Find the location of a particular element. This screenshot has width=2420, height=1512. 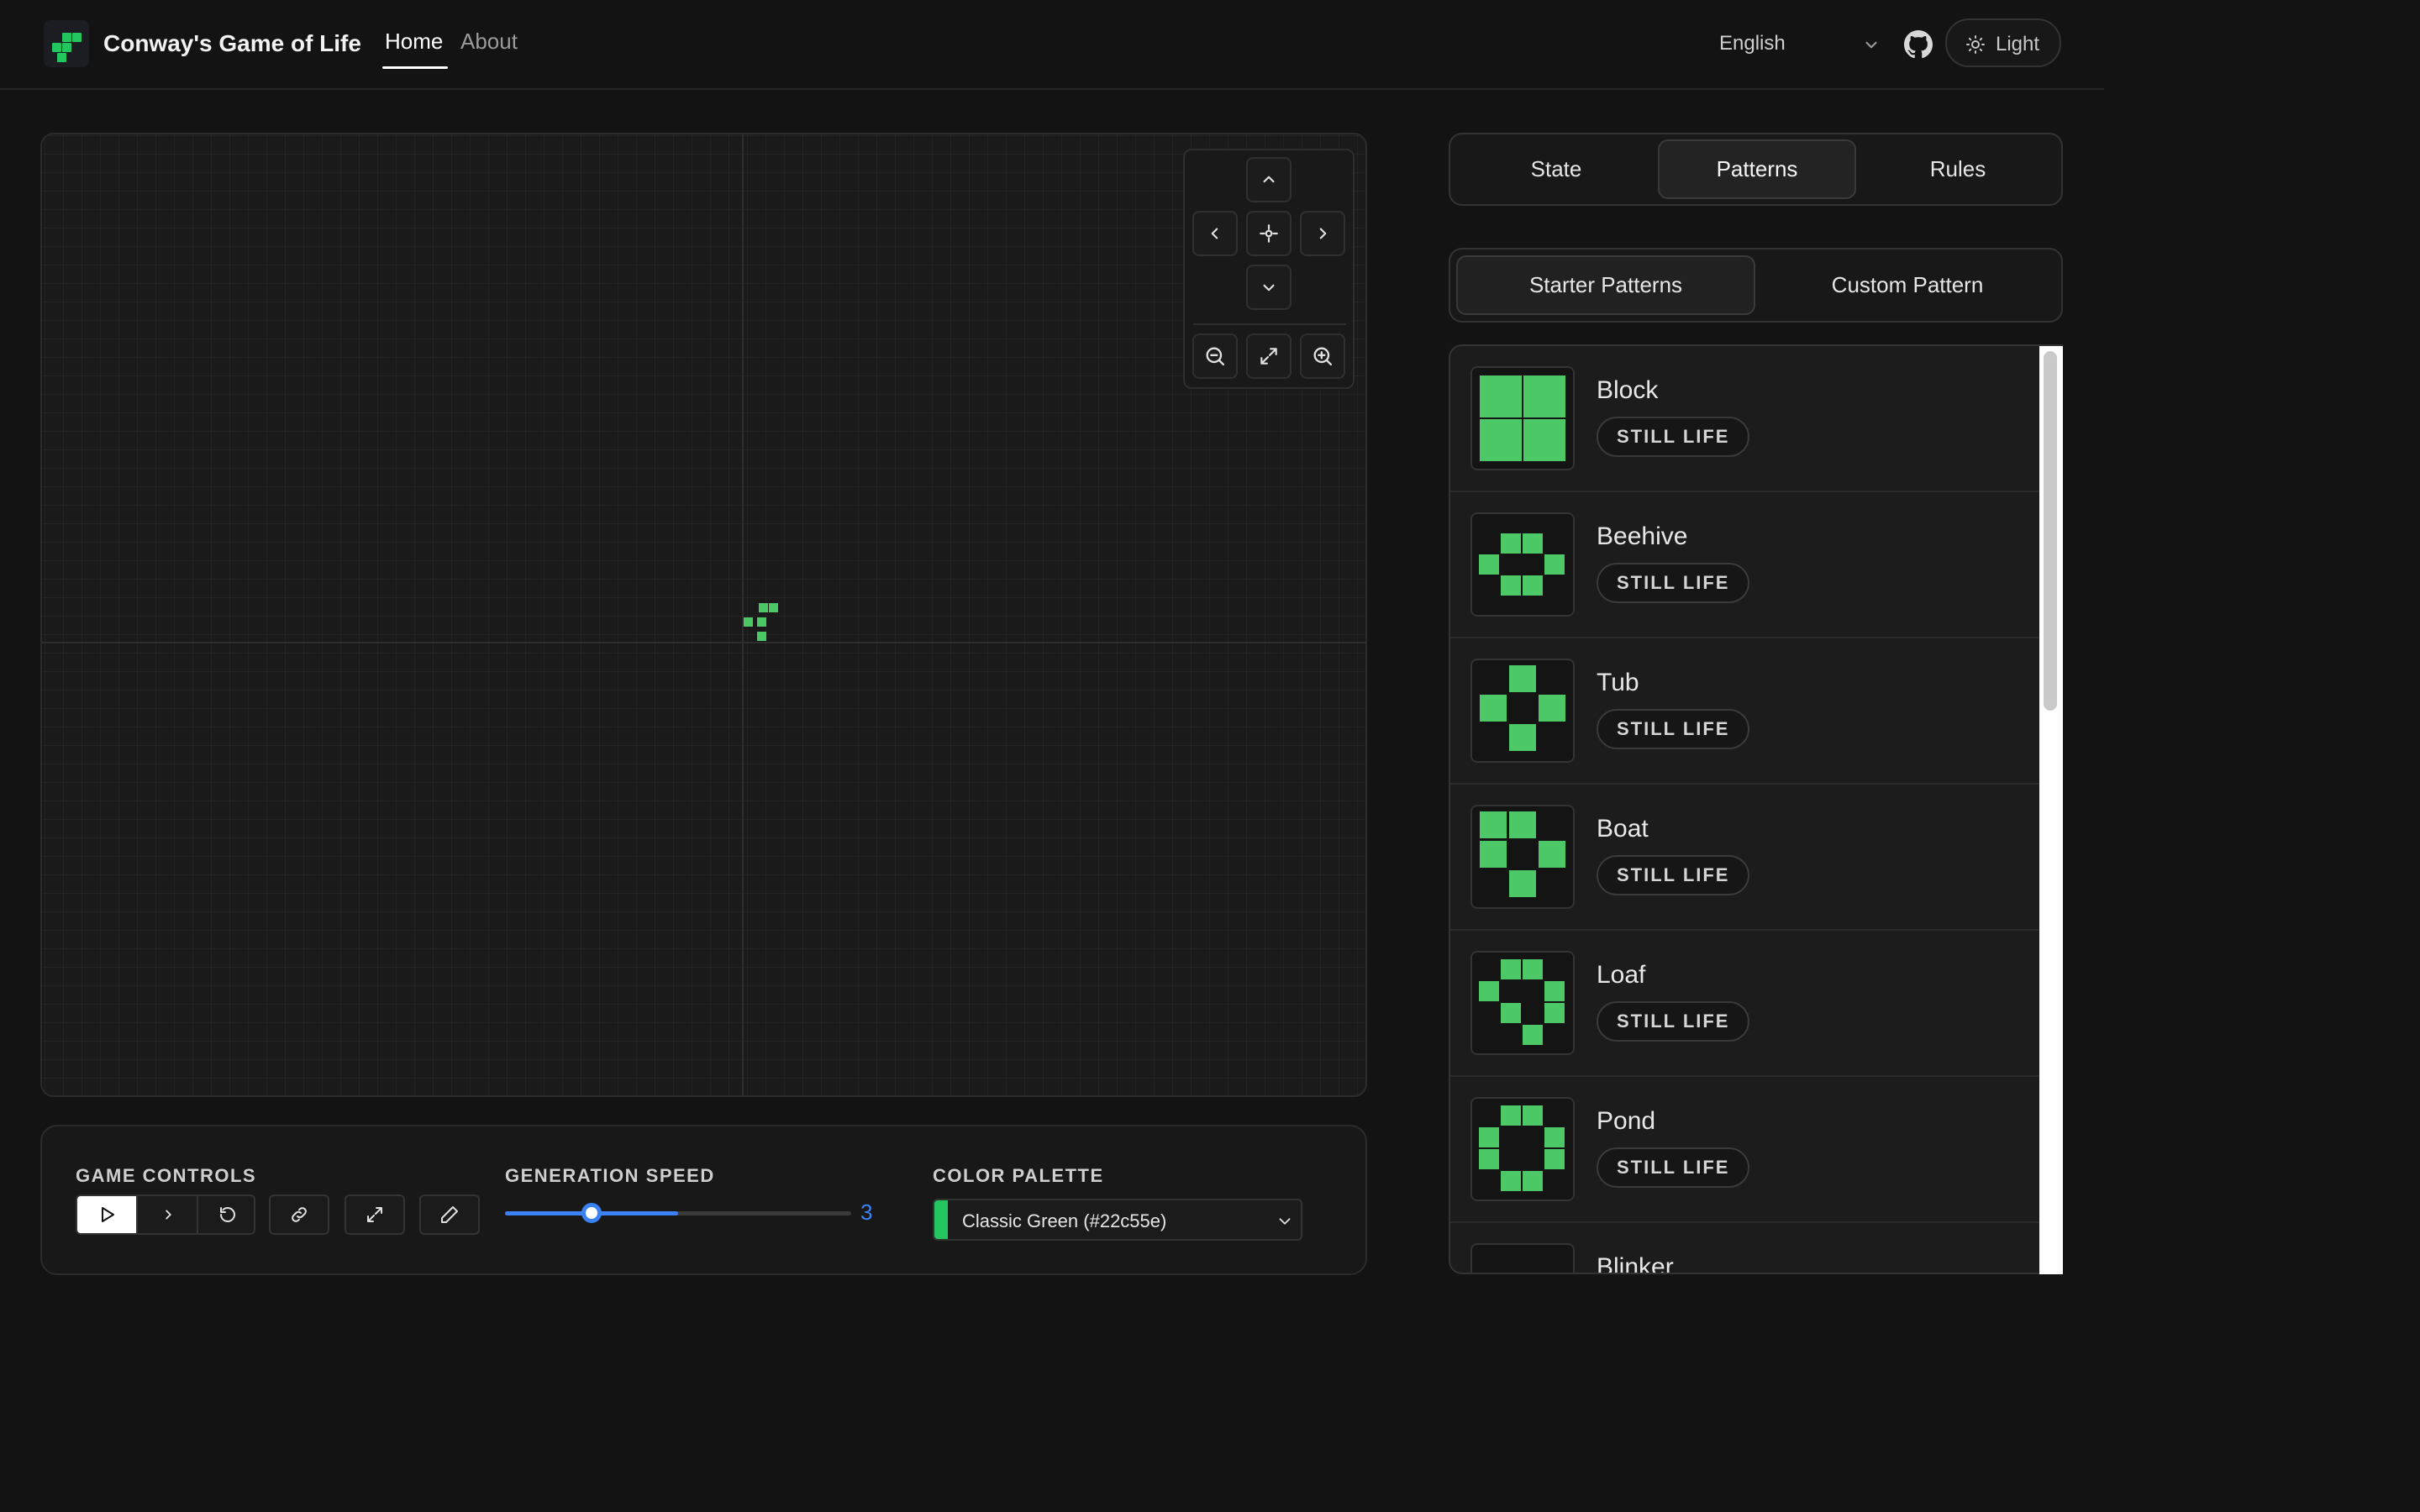

tab-patterns: Patterns is located at coordinates (1757, 169).